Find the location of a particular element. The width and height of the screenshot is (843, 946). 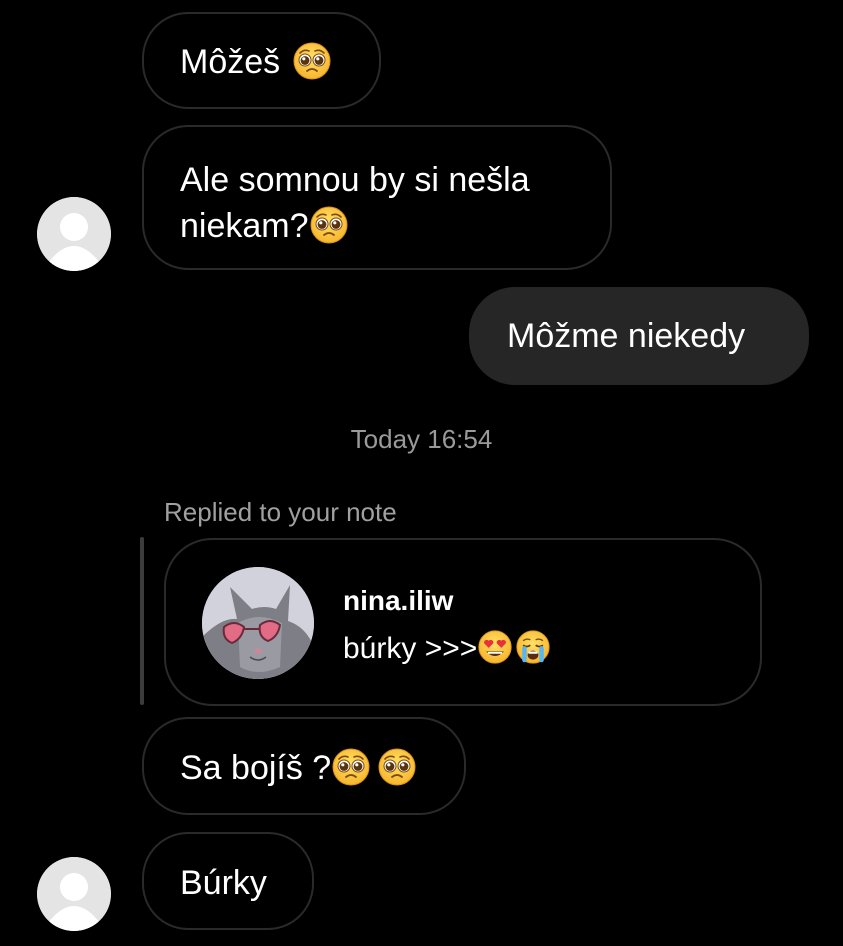

message-text-line: Ale somnou by si nešla is located at coordinates (355, 180).